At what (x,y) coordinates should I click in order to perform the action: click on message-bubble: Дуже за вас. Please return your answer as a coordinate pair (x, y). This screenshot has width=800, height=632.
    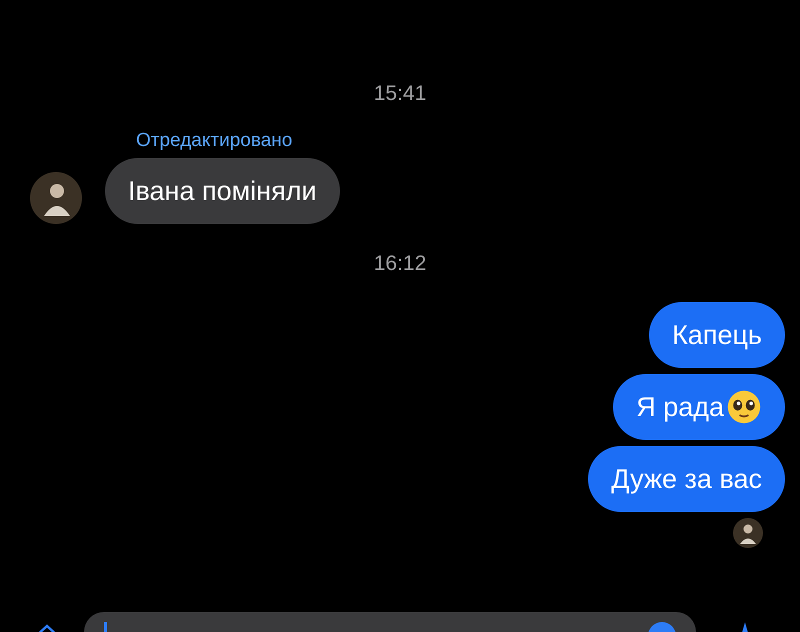
    Looking at the image, I should click on (686, 479).